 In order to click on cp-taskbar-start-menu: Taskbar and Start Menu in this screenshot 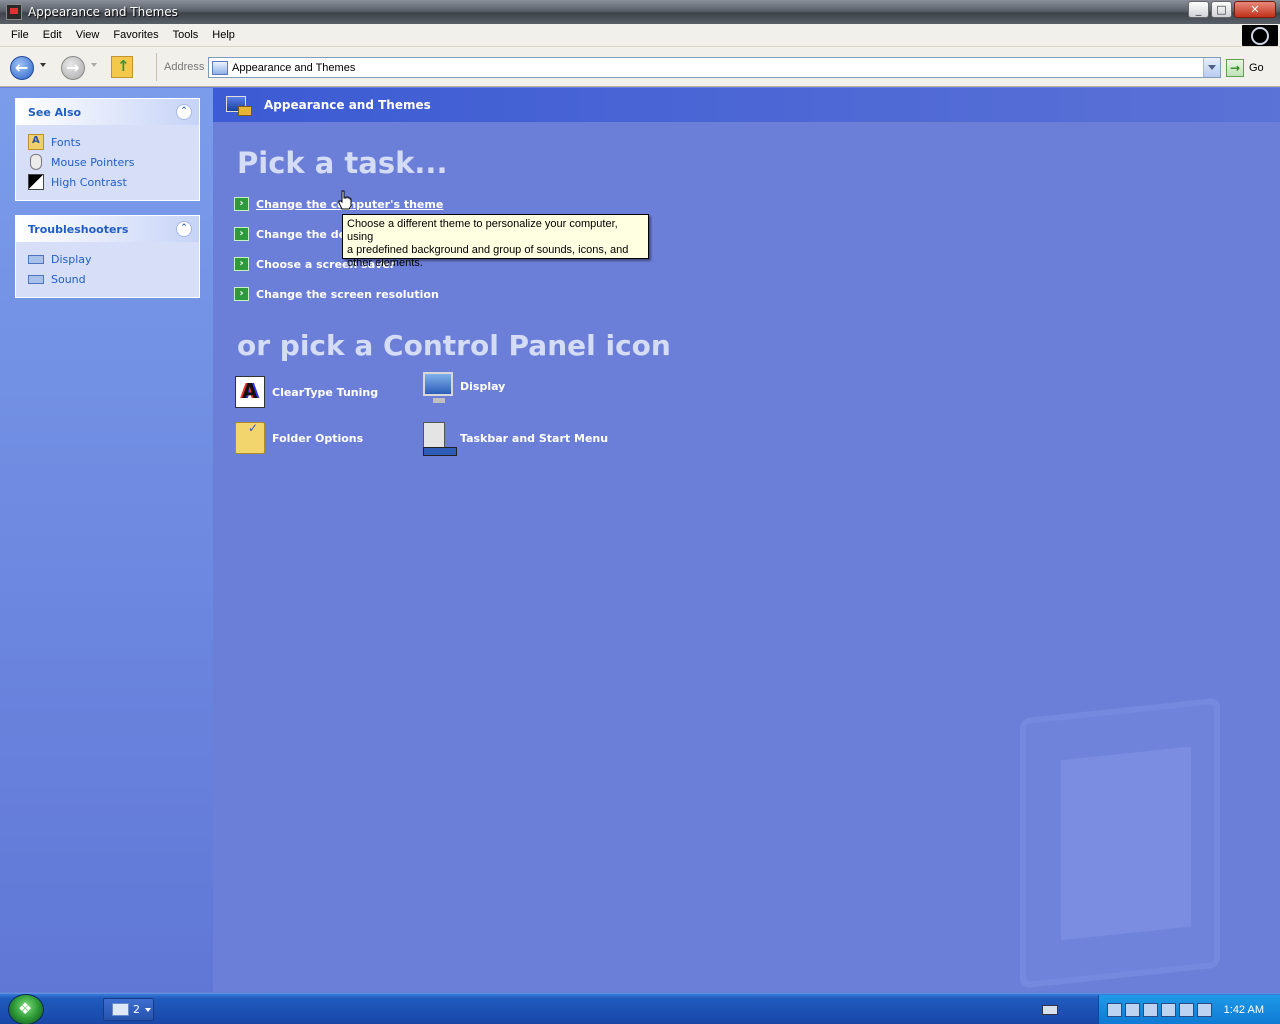, I will do `click(515, 439)`.